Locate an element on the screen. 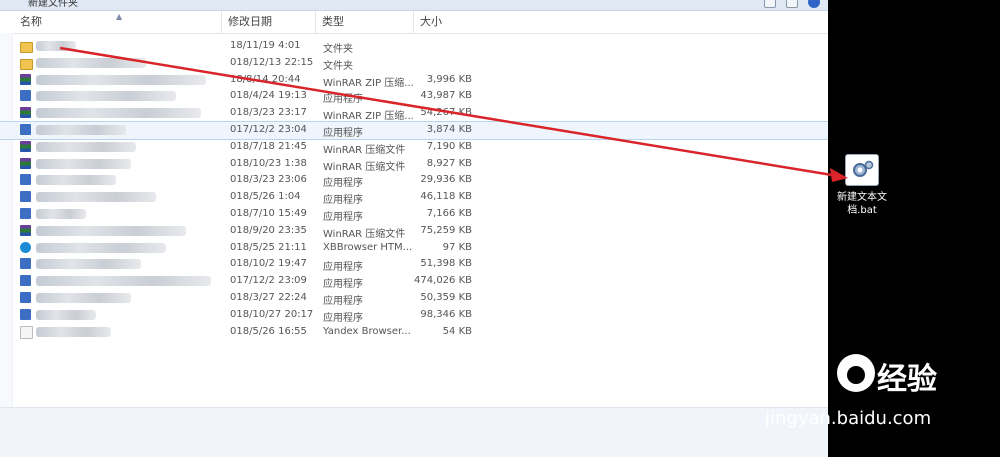 Image resolution: width=1000 pixels, height=457 pixels. column-date-header: 修改日期 is located at coordinates (269, 22).